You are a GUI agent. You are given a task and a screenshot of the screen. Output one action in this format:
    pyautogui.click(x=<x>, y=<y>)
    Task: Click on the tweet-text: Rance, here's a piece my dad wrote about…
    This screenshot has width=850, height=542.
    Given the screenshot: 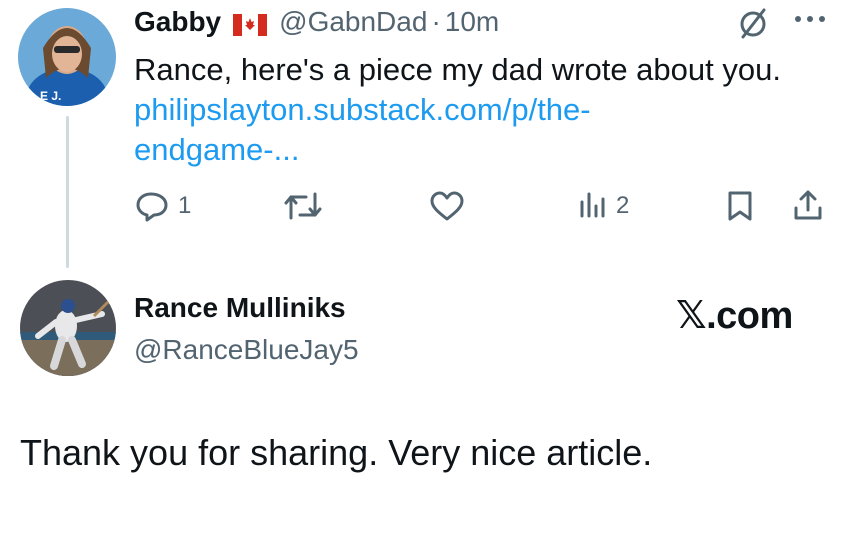 What is the action you would take?
    pyautogui.click(x=457, y=69)
    